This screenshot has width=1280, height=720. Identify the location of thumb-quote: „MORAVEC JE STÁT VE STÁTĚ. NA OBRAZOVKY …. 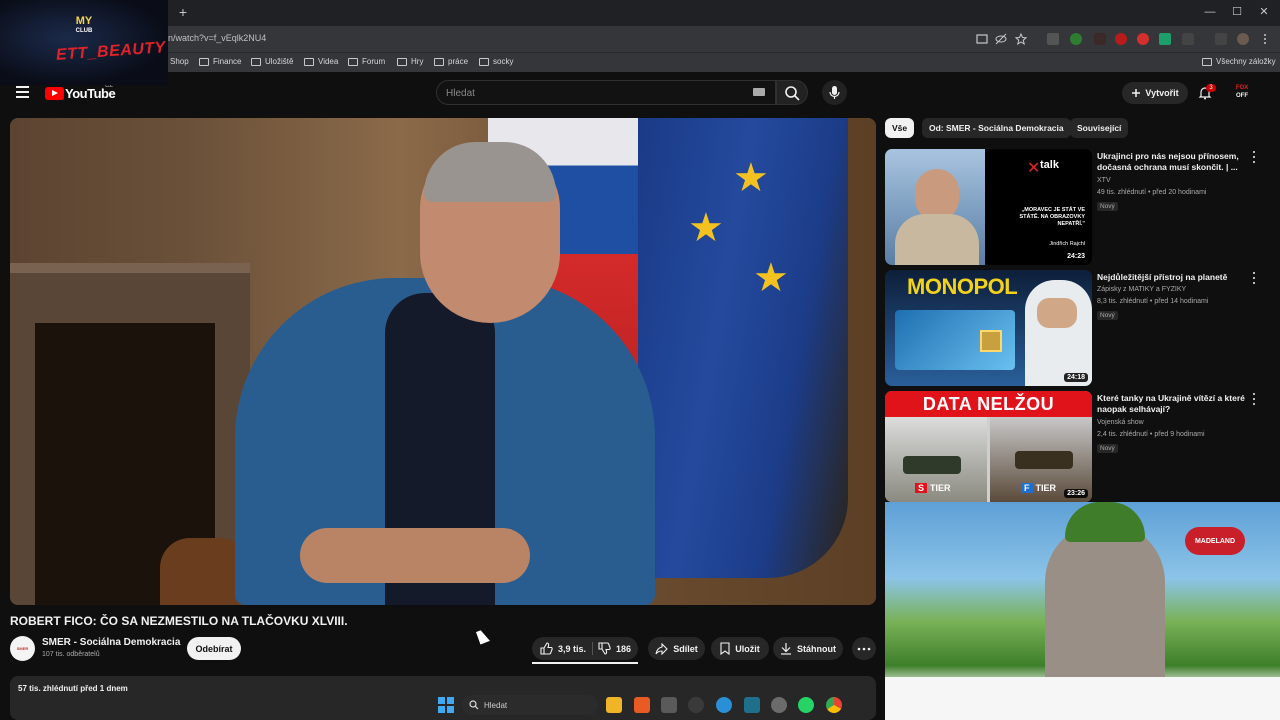
(1052, 217).